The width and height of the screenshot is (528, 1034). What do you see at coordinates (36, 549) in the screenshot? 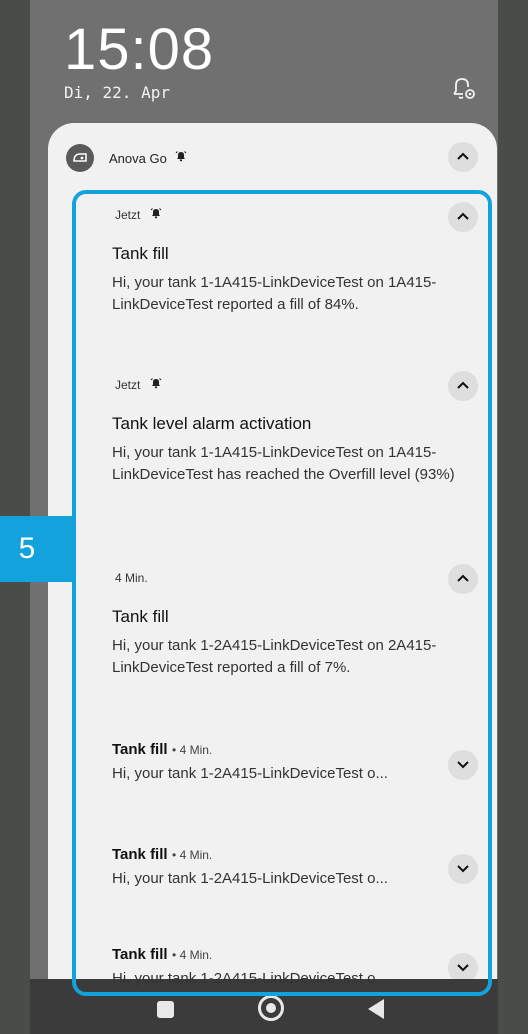
I see `callout-badge: 5` at bounding box center [36, 549].